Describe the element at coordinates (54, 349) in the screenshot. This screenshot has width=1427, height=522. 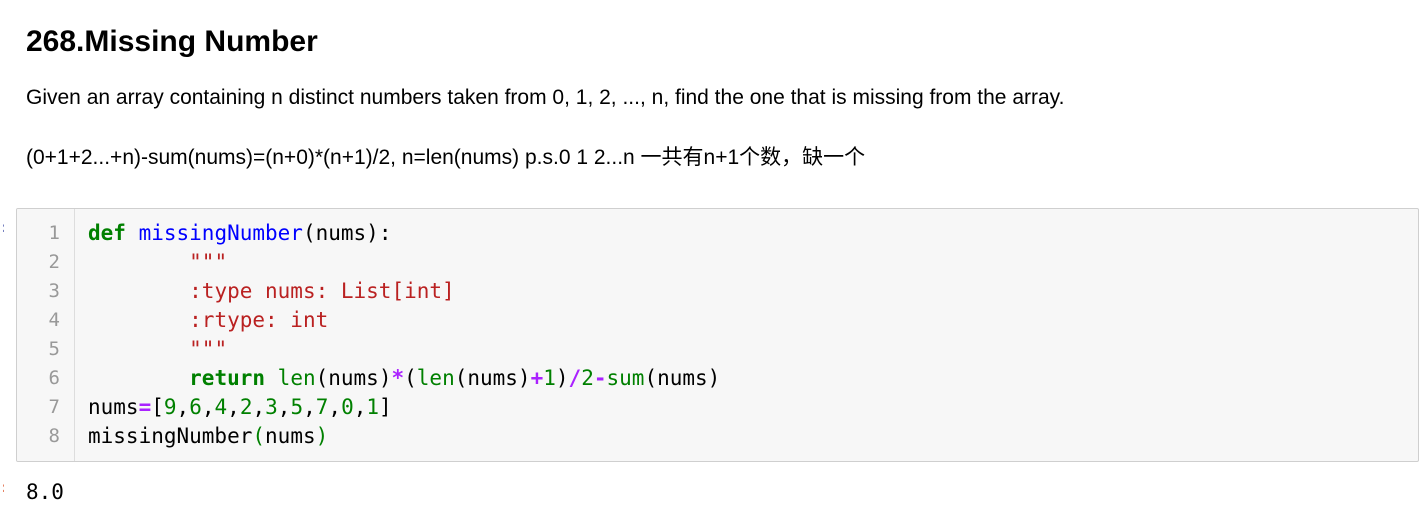
I see `line-number: 5` at that location.